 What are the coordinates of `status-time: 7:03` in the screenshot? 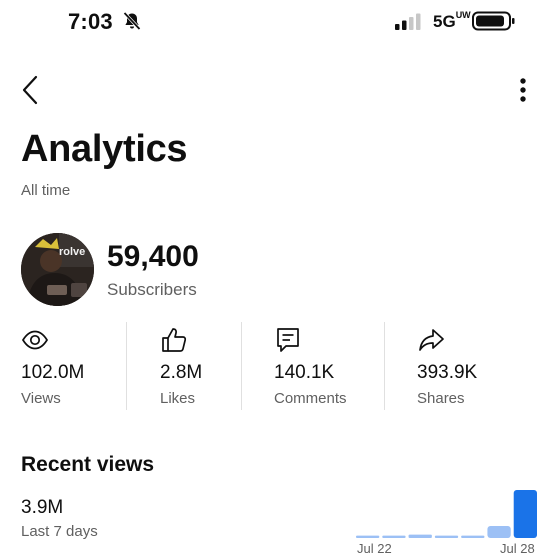 It's located at (90, 21).